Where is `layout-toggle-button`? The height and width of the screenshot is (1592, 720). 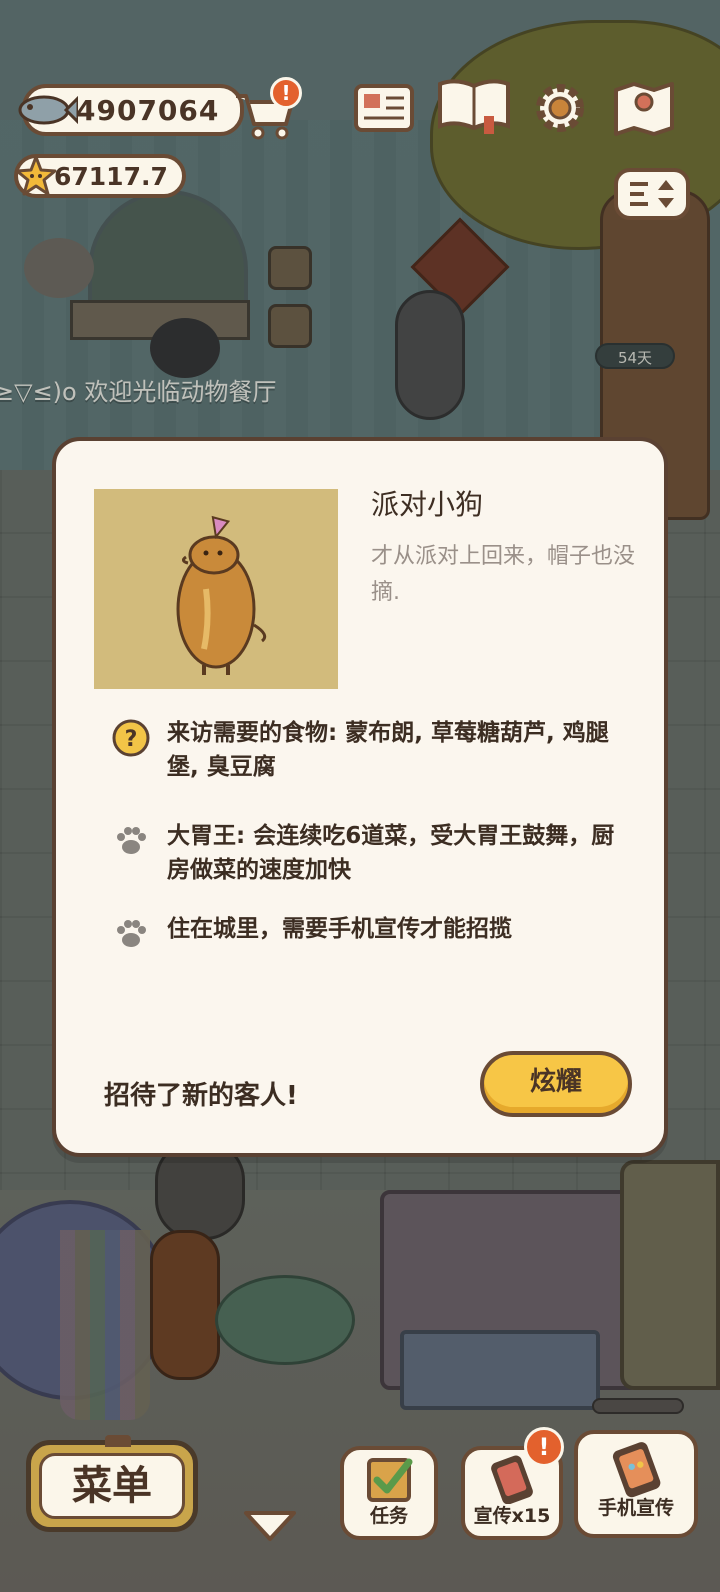
layout-toggle-button is located at coordinates (652, 194).